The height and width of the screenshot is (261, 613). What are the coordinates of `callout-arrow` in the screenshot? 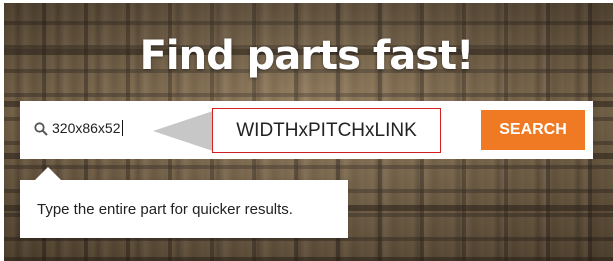 It's located at (183, 131).